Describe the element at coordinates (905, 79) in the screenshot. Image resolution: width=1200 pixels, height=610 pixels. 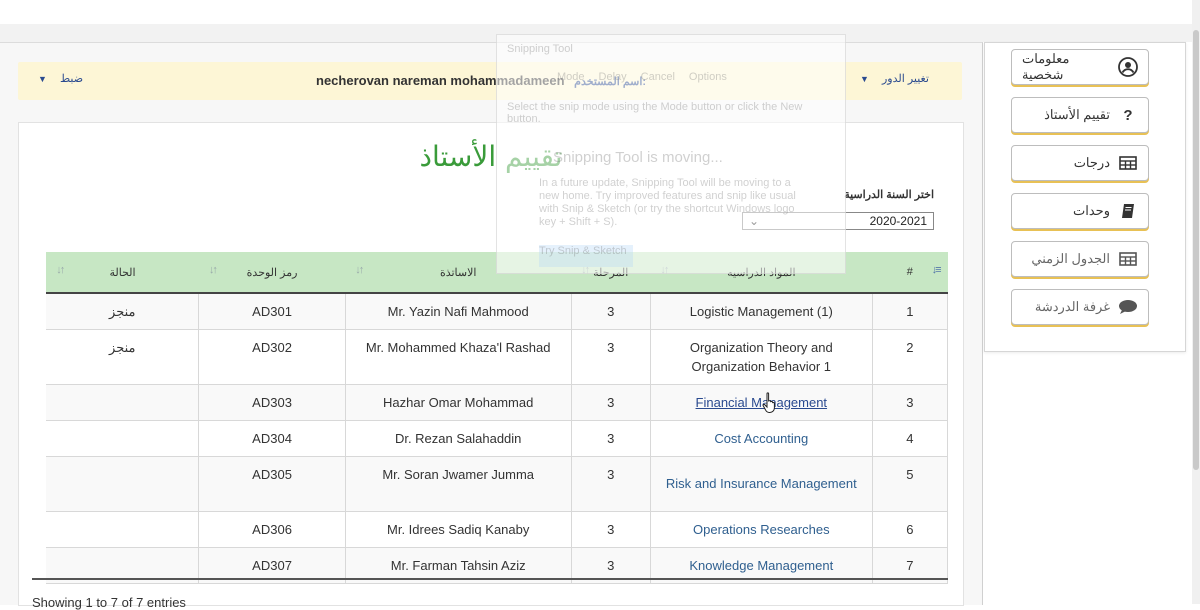
I see `role-change-label: تغيير الدور` at that location.